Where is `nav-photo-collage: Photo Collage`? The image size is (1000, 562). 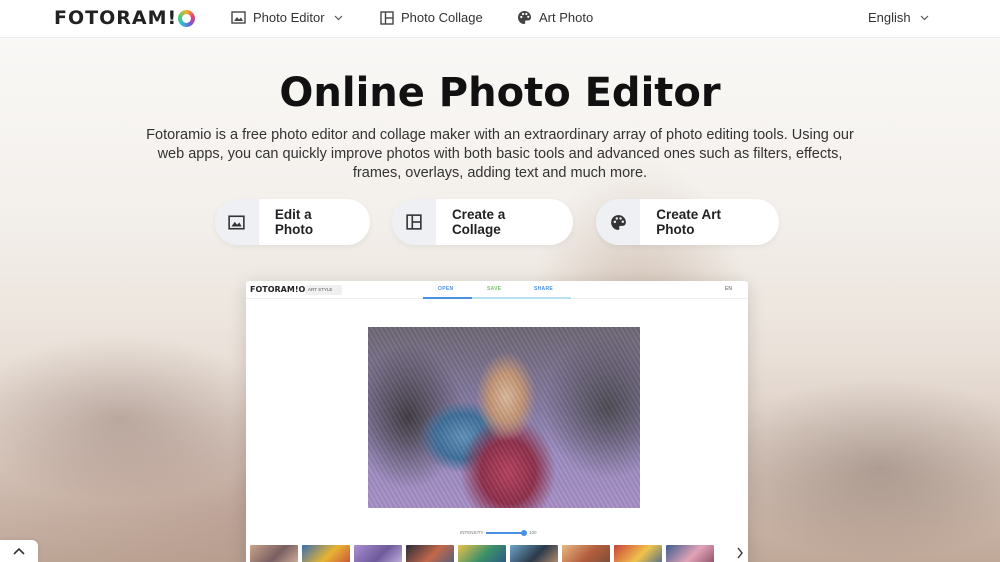
nav-photo-collage: Photo Collage is located at coordinates (431, 17).